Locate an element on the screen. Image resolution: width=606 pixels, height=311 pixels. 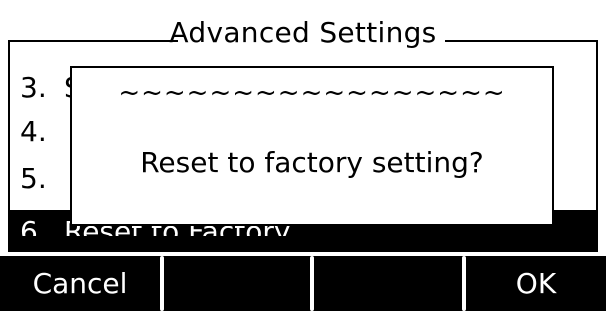
dialog-decoration: ~~~~~~~~~~~~~~~~~ is located at coordinates (312, 93).